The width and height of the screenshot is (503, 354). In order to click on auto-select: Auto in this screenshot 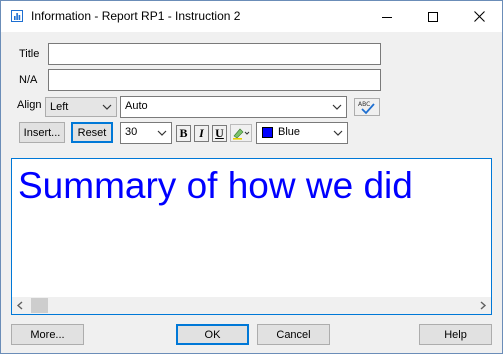, I will do `click(233, 107)`.